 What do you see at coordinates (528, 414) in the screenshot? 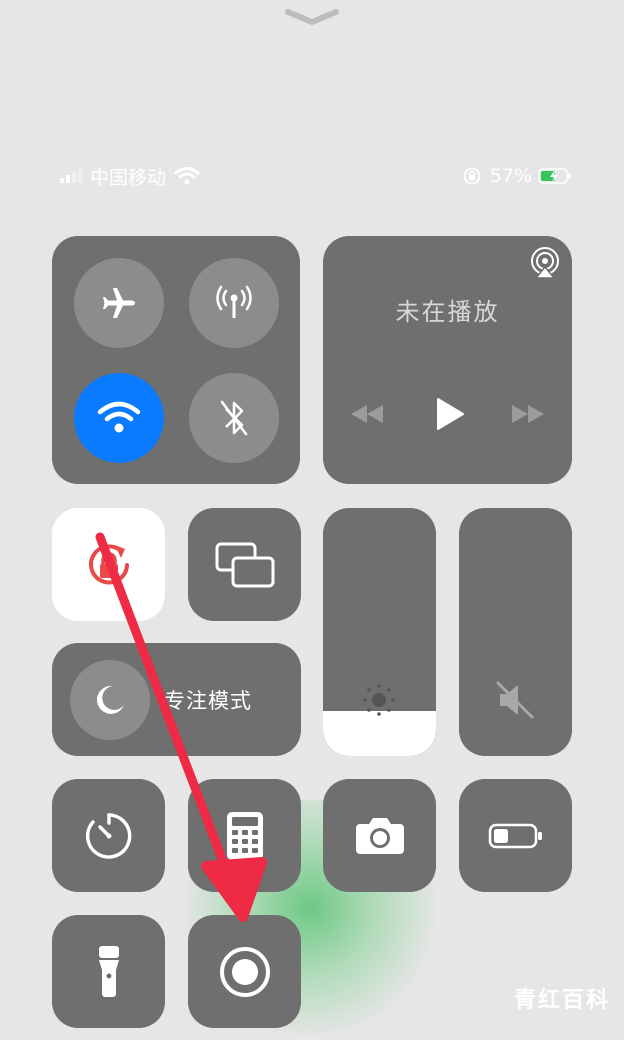
I see `fast-forward-icon` at bounding box center [528, 414].